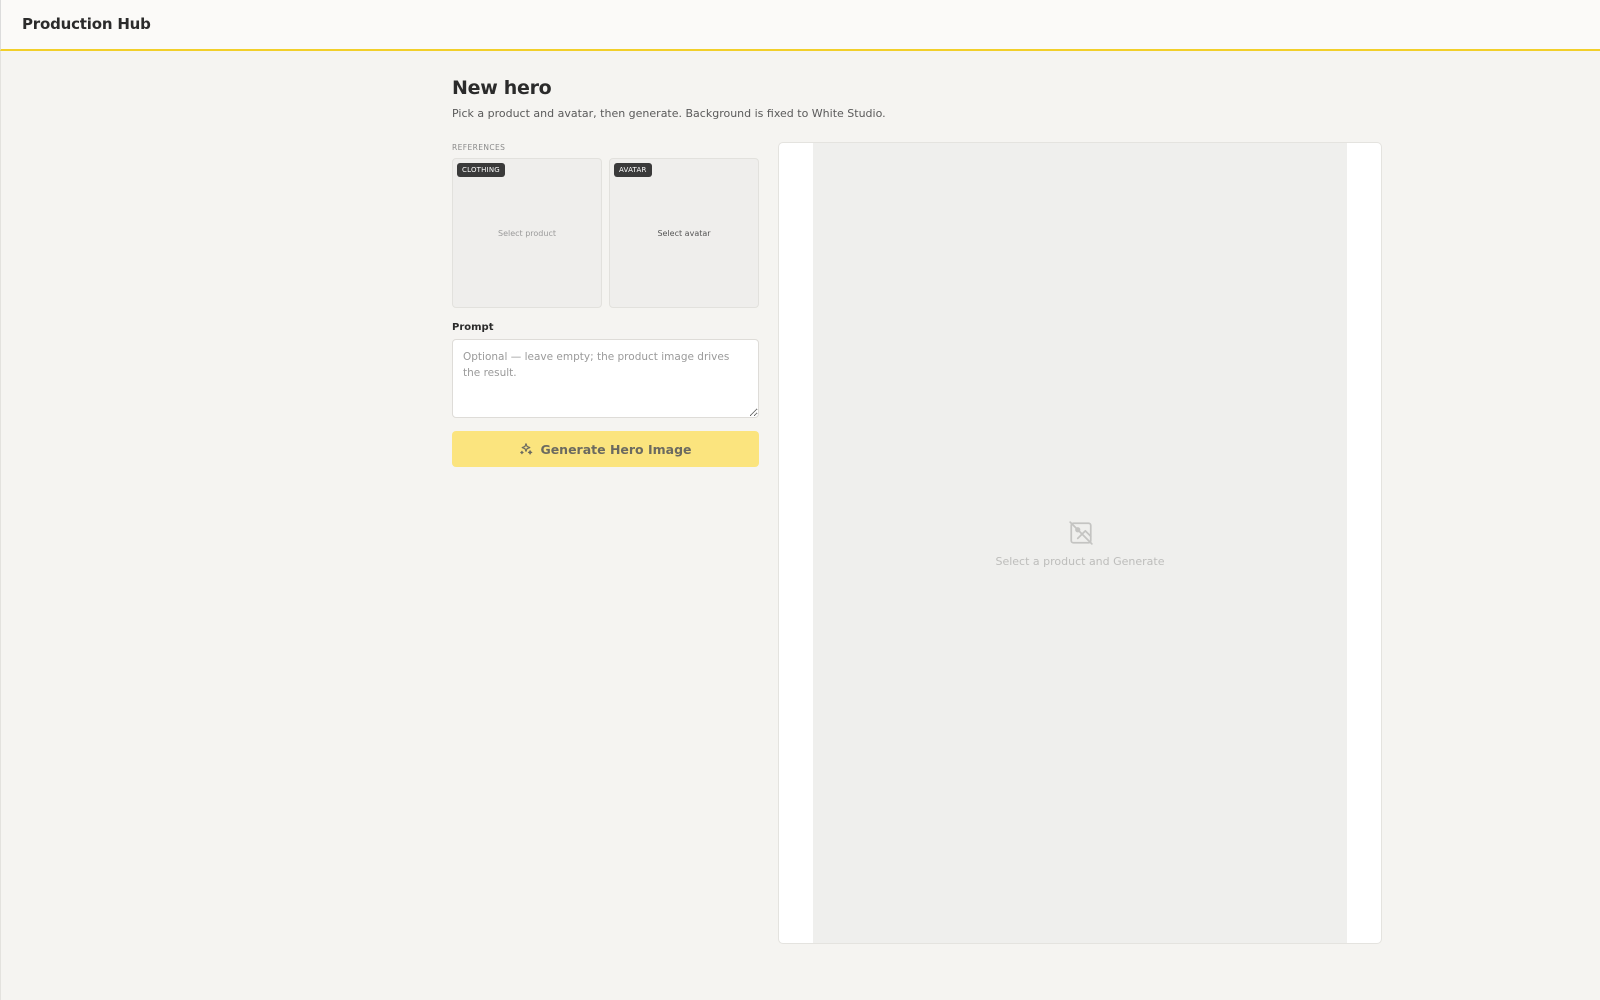 The image size is (1600, 1000). Describe the element at coordinates (0, 525) in the screenshot. I see `left-edge-divider` at that location.